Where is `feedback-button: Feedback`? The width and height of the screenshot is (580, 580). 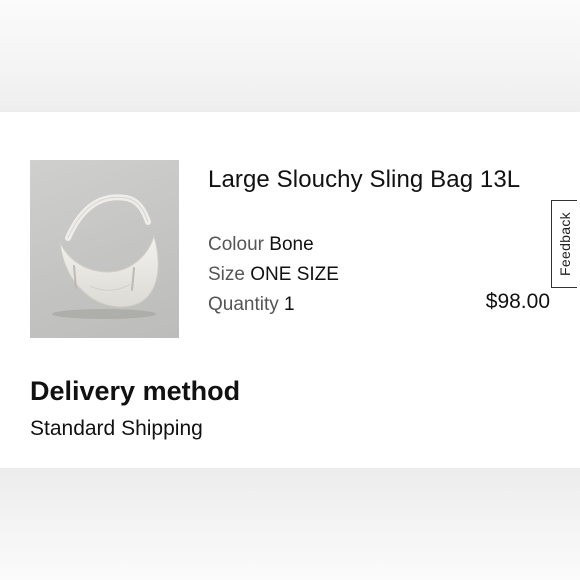 feedback-button: Feedback is located at coordinates (564, 244).